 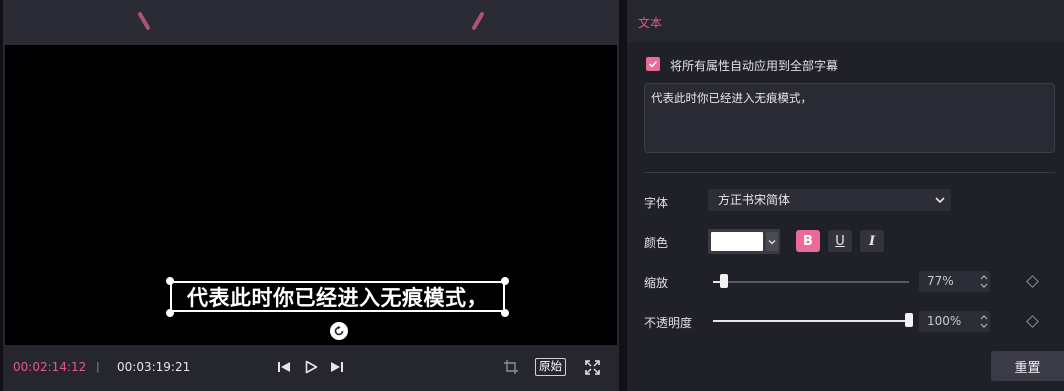 I want to click on timeline-strip, so click(x=311, y=22).